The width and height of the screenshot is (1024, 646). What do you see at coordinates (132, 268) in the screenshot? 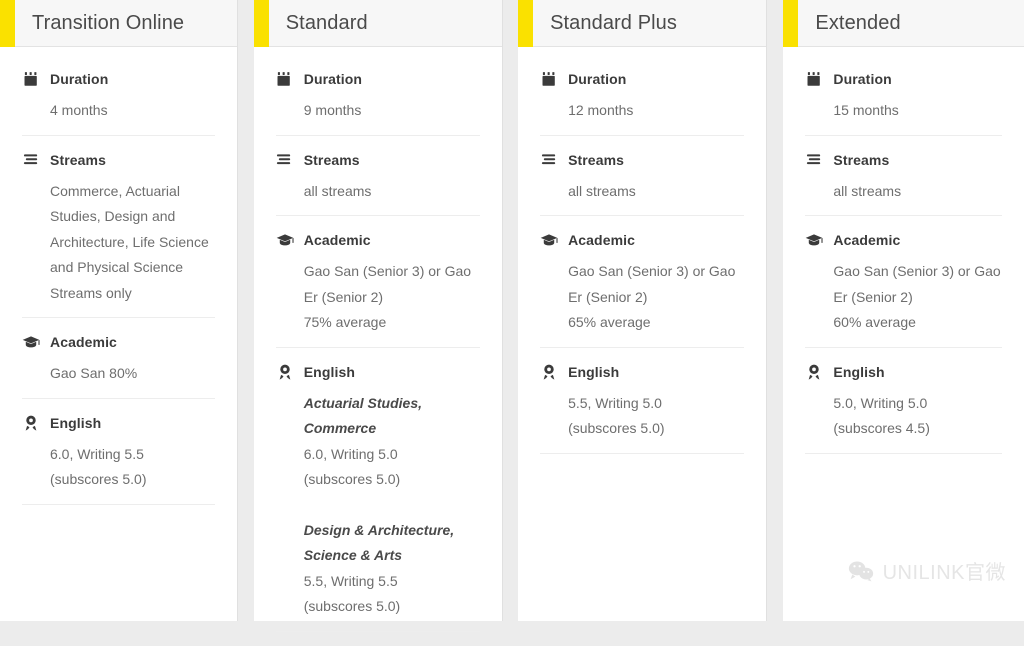
I see `feature-value-line: and Physical Science` at bounding box center [132, 268].